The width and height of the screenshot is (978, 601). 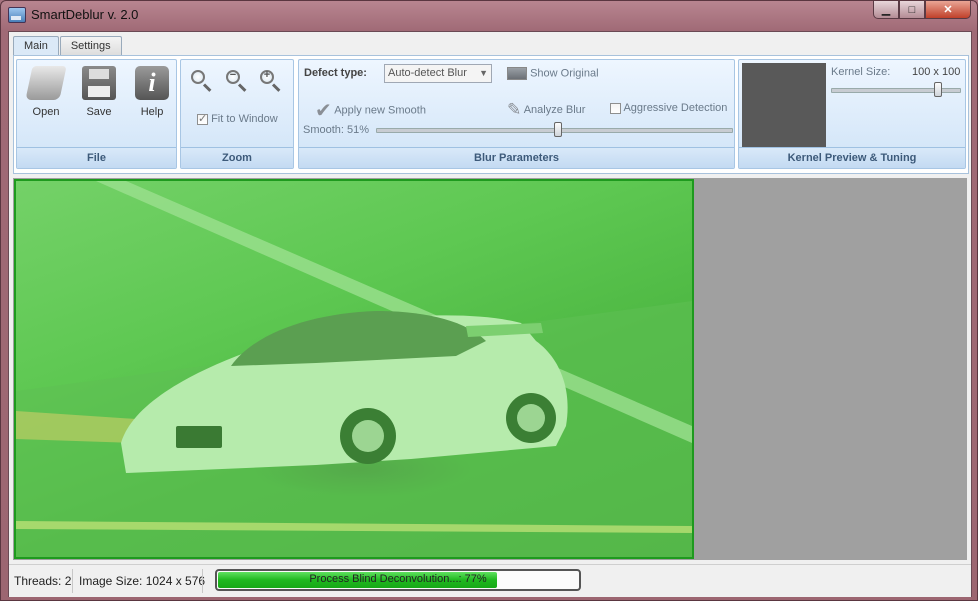 I want to click on help-button: i Help, so click(x=152, y=92).